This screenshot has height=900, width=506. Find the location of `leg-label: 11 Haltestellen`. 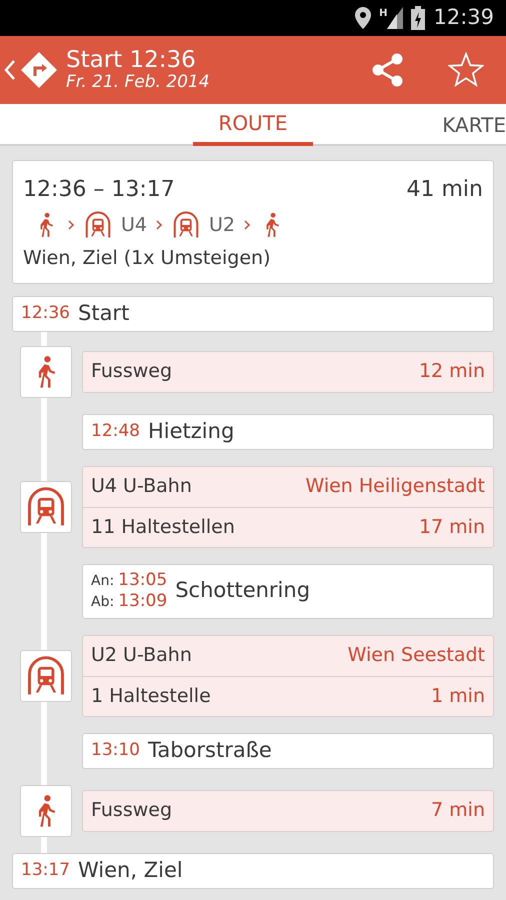

leg-label: 11 Haltestellen is located at coordinates (163, 527).